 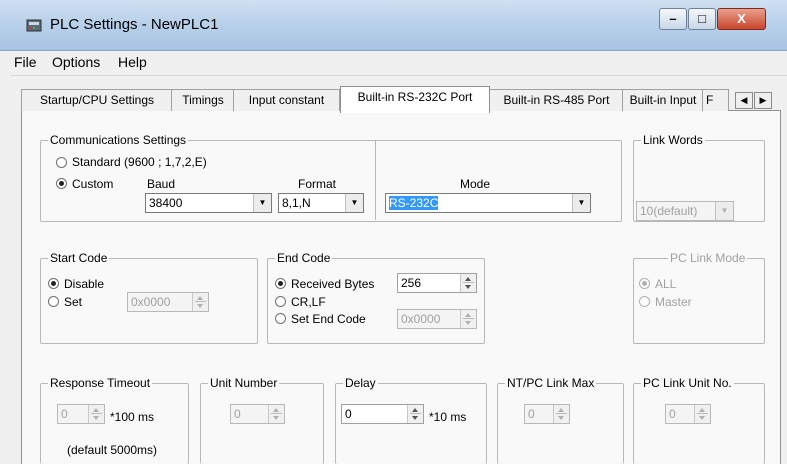 I want to click on crlf-radio, so click(x=280, y=301).